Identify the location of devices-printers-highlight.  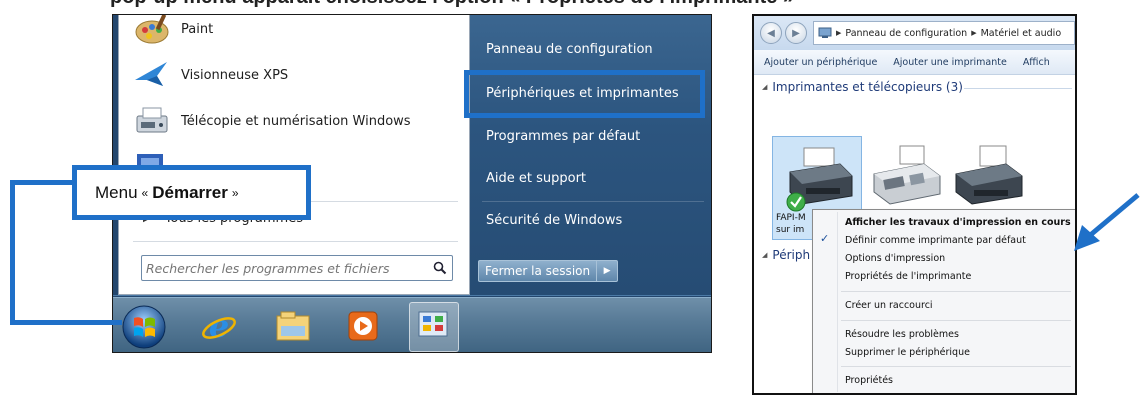
(584, 94).